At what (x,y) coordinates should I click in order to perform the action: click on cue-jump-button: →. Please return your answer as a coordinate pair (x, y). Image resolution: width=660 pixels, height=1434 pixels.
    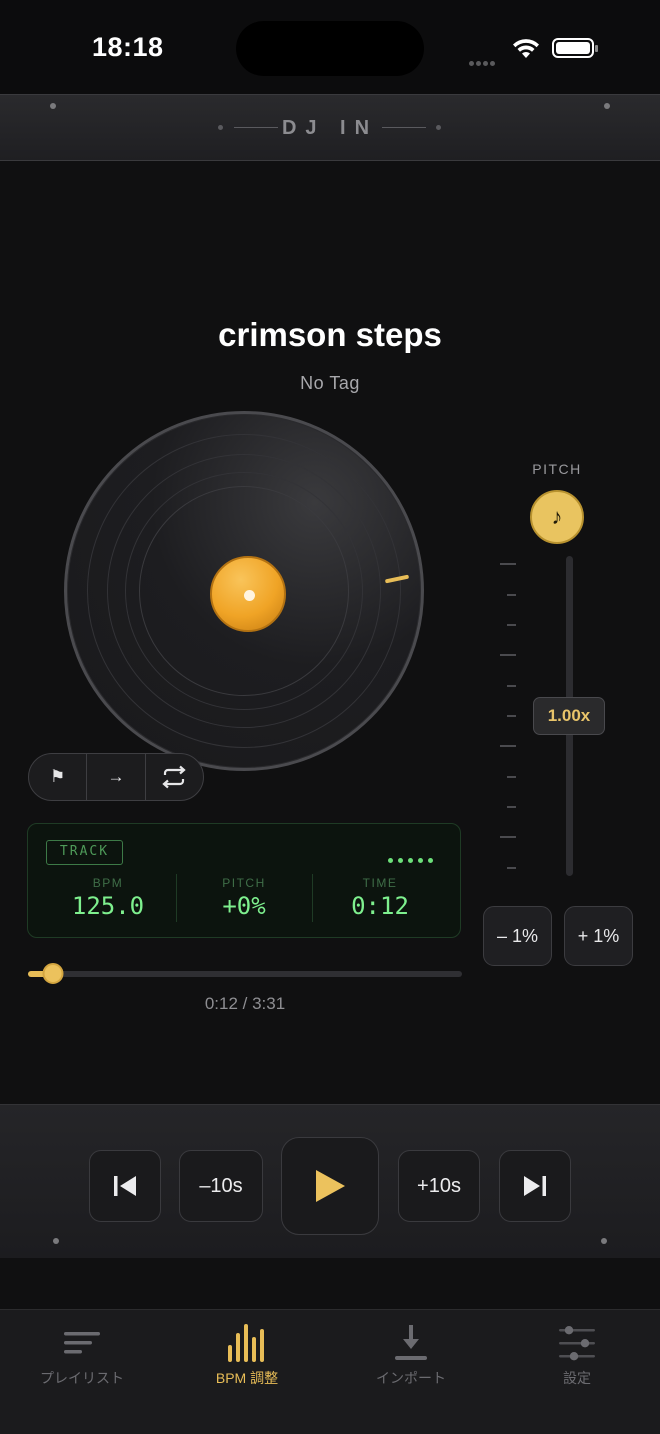
    Looking at the image, I should click on (116, 777).